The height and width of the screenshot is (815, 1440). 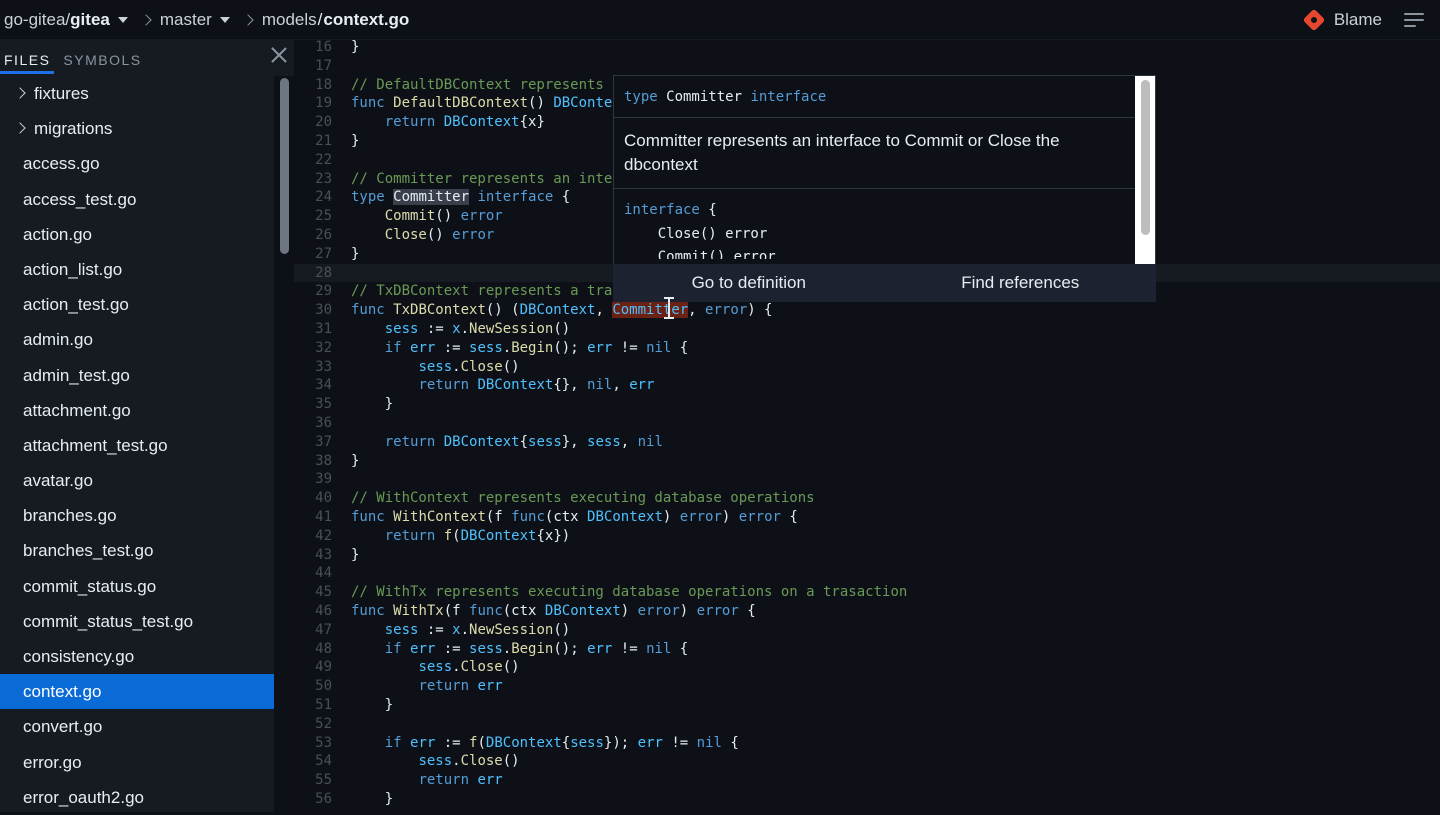 I want to click on code-line: 39, so click(x=867, y=479).